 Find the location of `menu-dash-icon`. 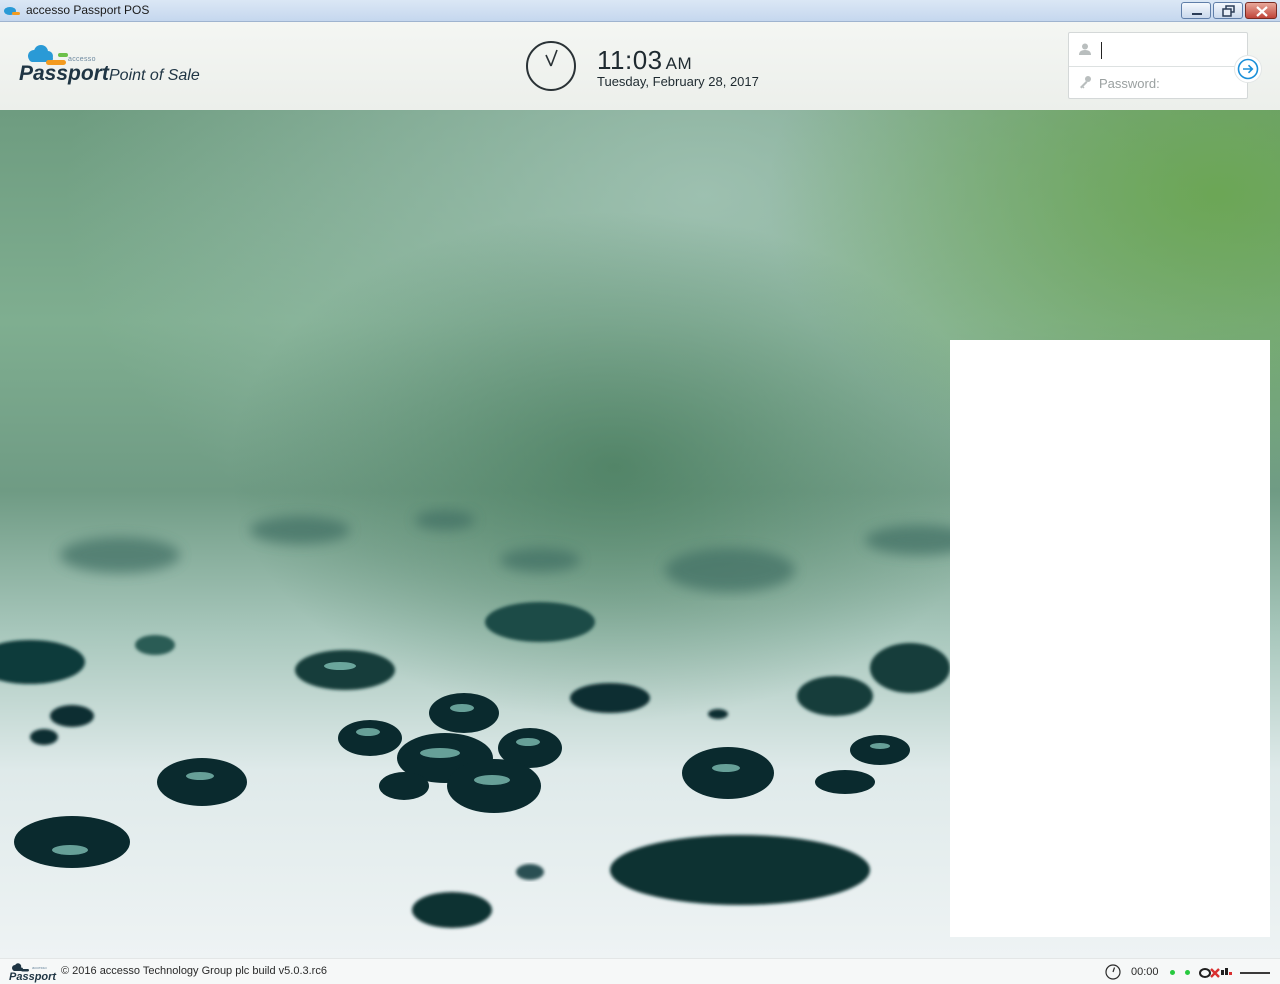

menu-dash-icon is located at coordinates (1255, 973).